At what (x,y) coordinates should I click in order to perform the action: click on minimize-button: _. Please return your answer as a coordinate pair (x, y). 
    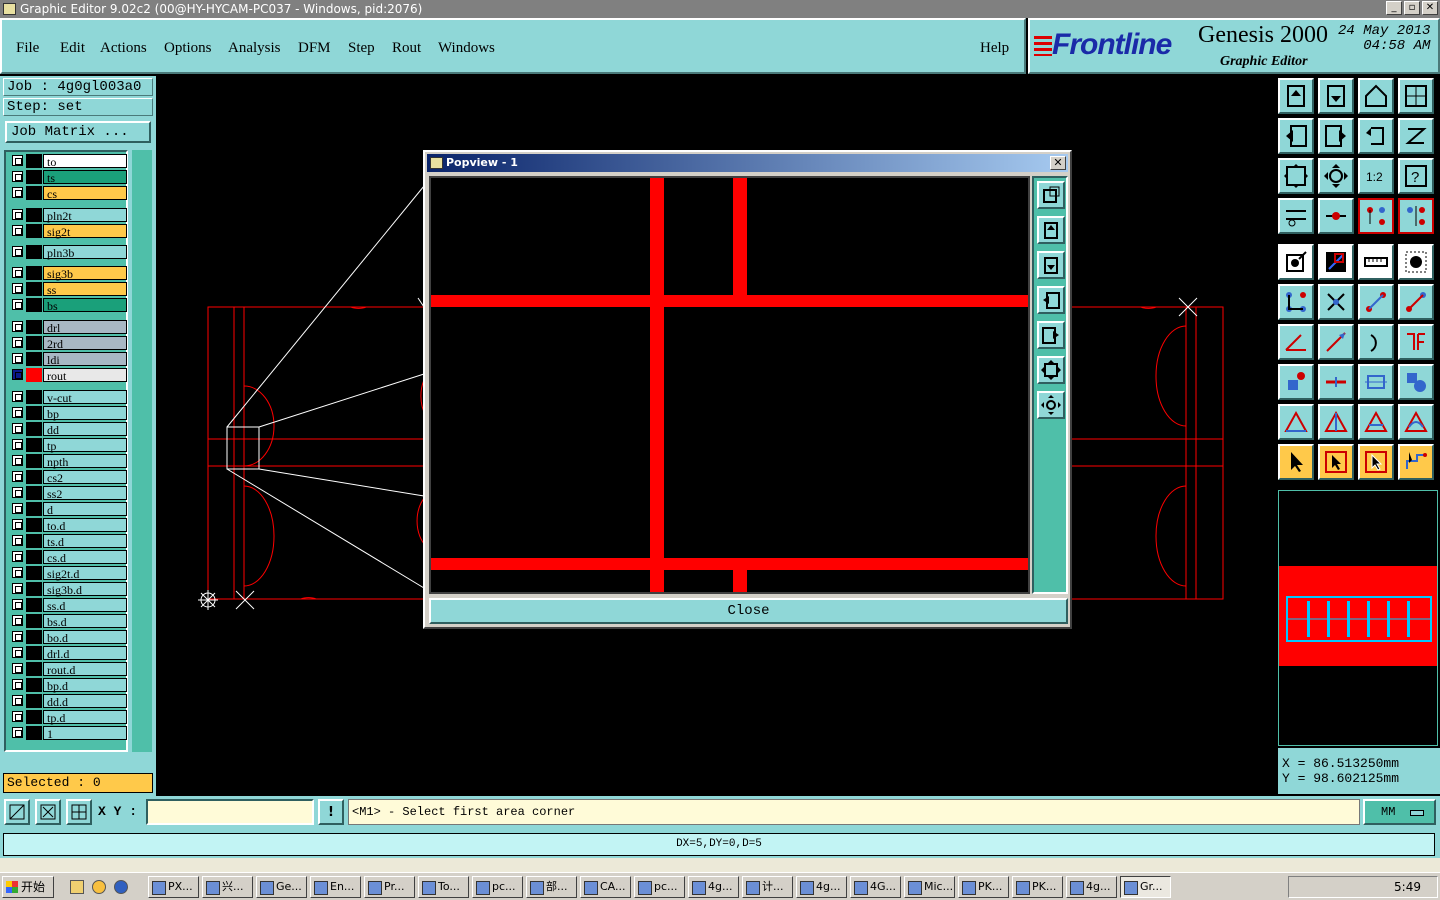
    Looking at the image, I should click on (1394, 8).